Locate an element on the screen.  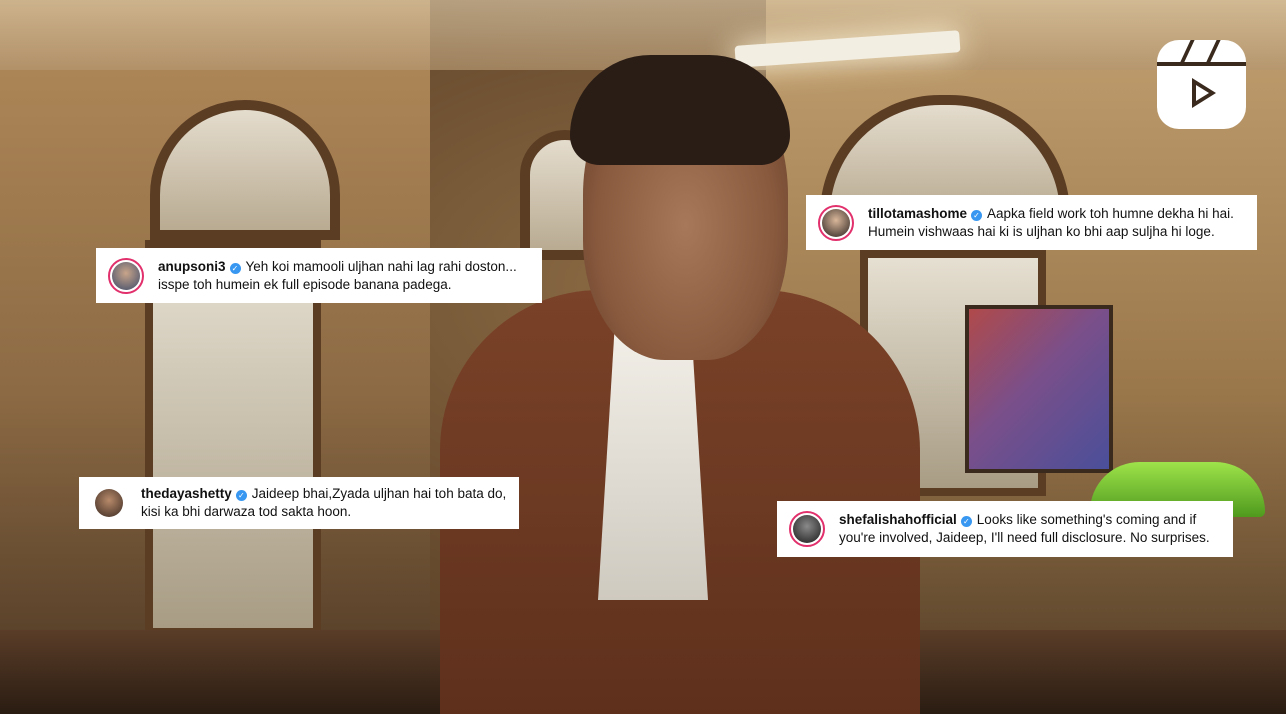
person-shirt is located at coordinates (653, 465).